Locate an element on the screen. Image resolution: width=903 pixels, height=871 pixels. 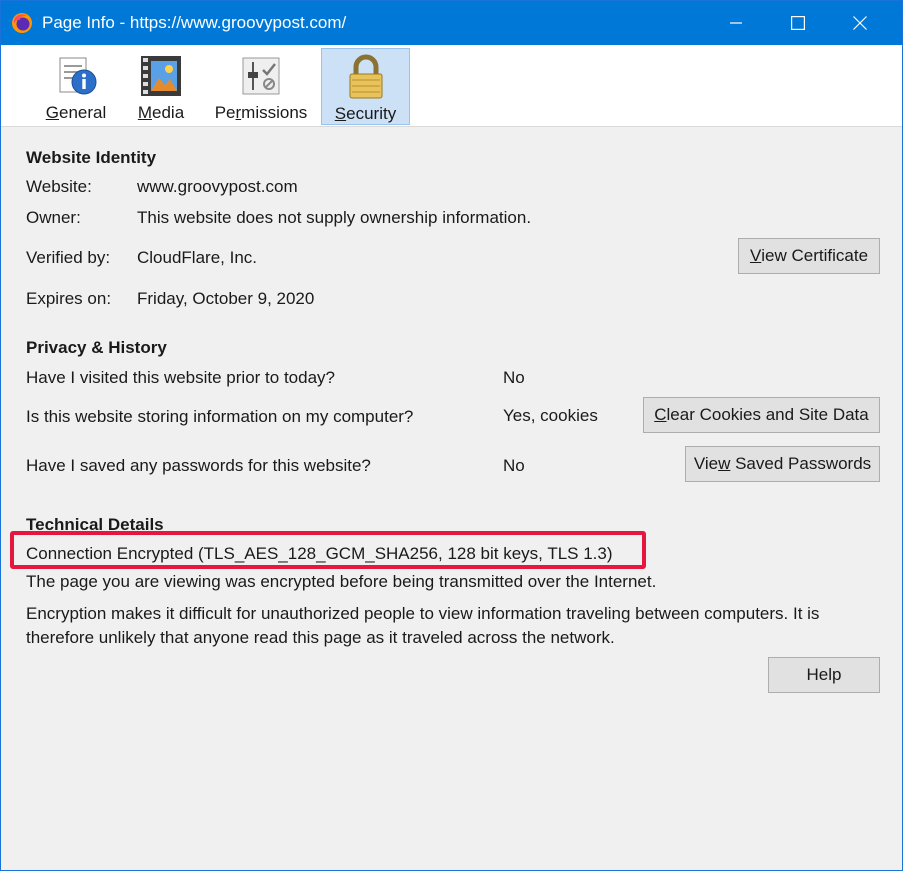
firefox-icon is located at coordinates (22, 23).